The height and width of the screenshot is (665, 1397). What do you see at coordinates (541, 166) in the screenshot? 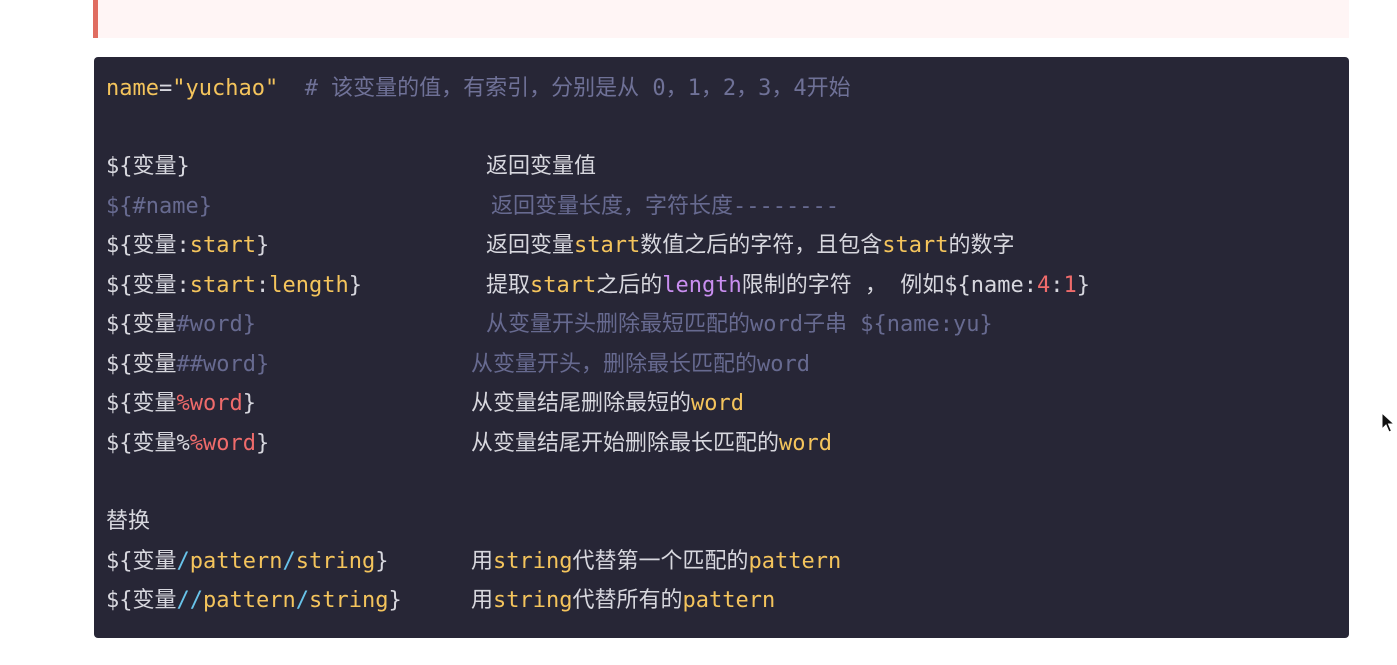
I see `code-desc-var: 返回变量值` at bounding box center [541, 166].